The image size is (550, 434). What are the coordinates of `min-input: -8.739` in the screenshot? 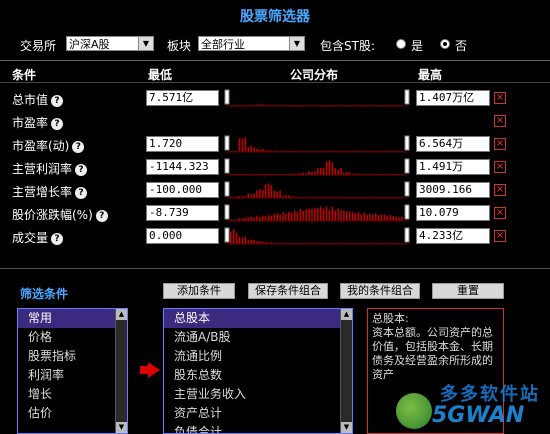 It's located at (182, 213).